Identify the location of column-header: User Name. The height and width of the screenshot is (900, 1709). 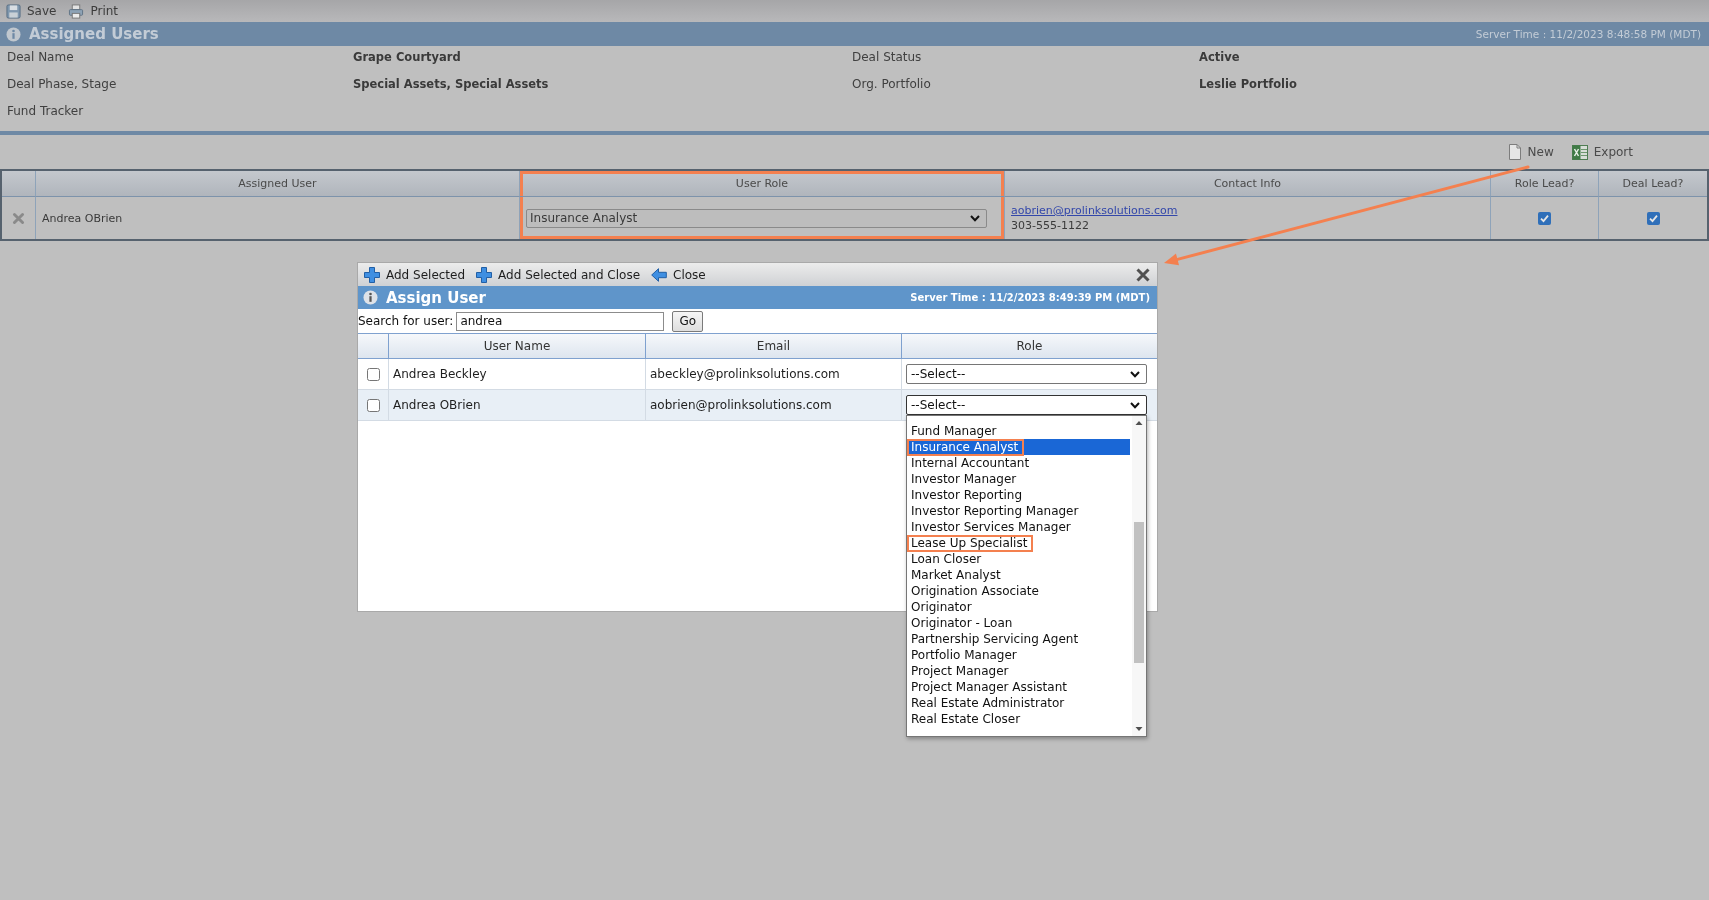
(516, 346).